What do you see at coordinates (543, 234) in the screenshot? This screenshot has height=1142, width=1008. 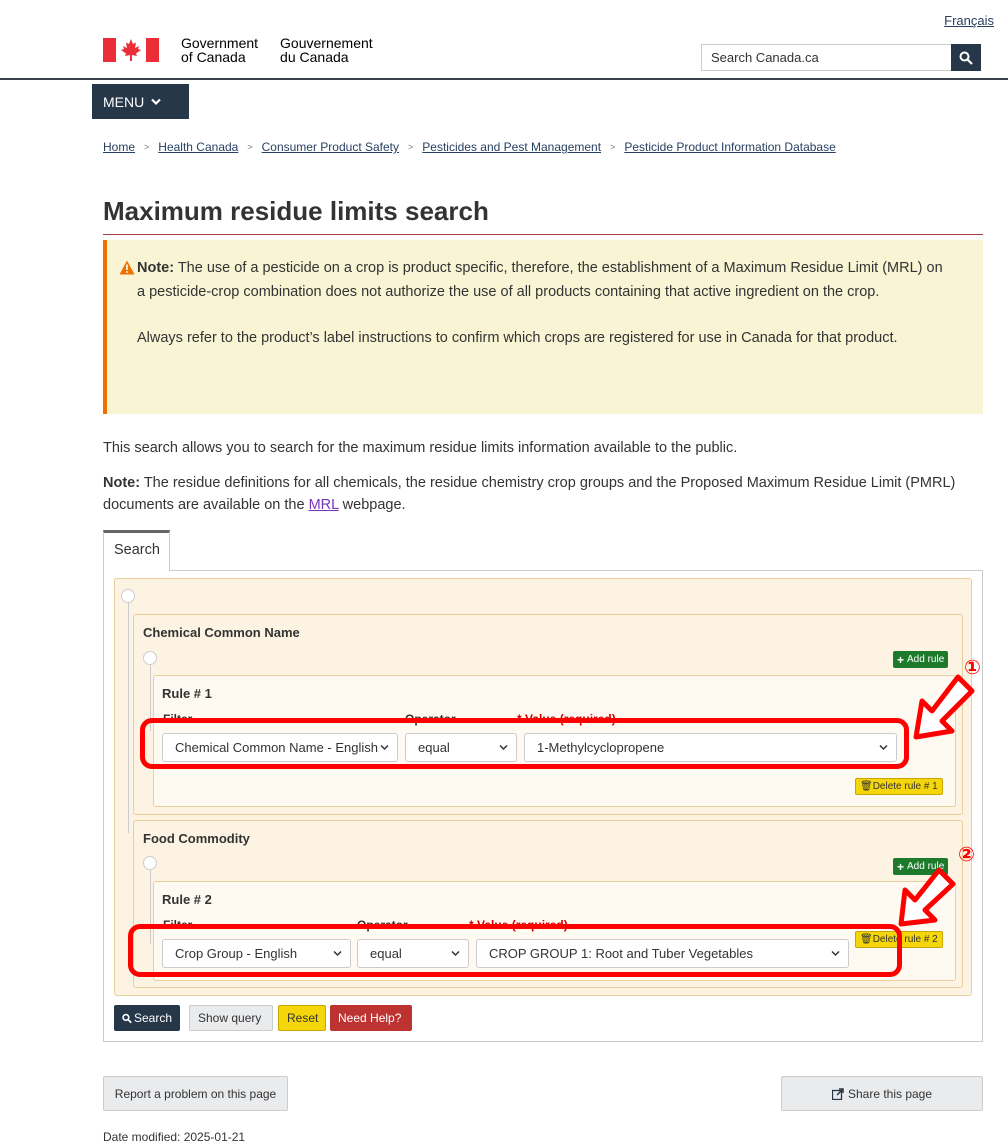 I see `title-underline` at bounding box center [543, 234].